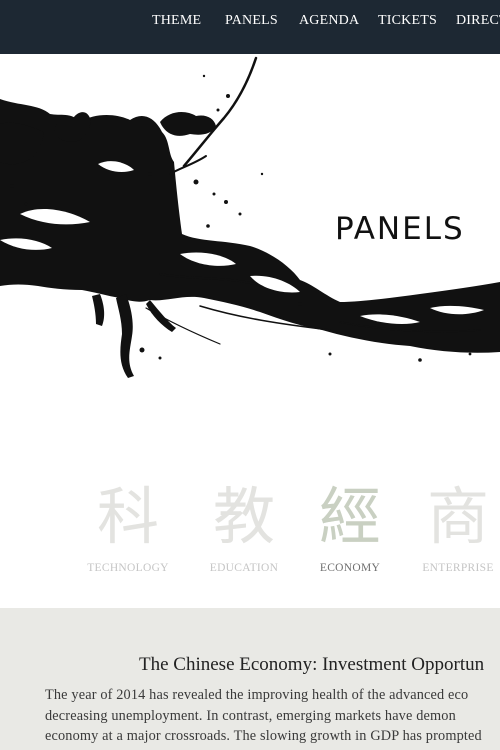  What do you see at coordinates (329, 21) in the screenshot?
I see `nav-item-agenda: AGENDA` at bounding box center [329, 21].